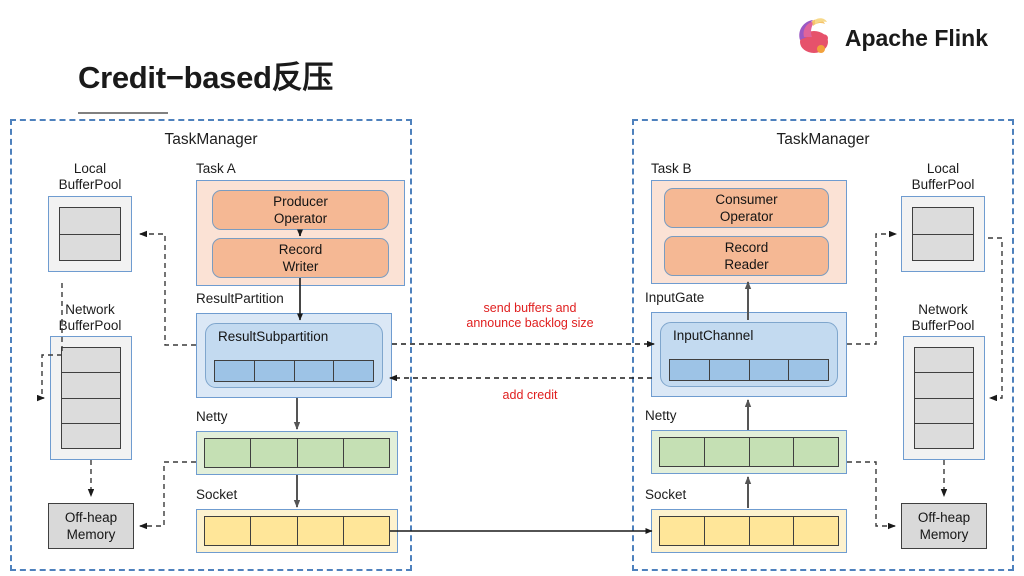  What do you see at coordinates (749, 452) in the screenshot?
I see `right-netty-buffers` at bounding box center [749, 452].